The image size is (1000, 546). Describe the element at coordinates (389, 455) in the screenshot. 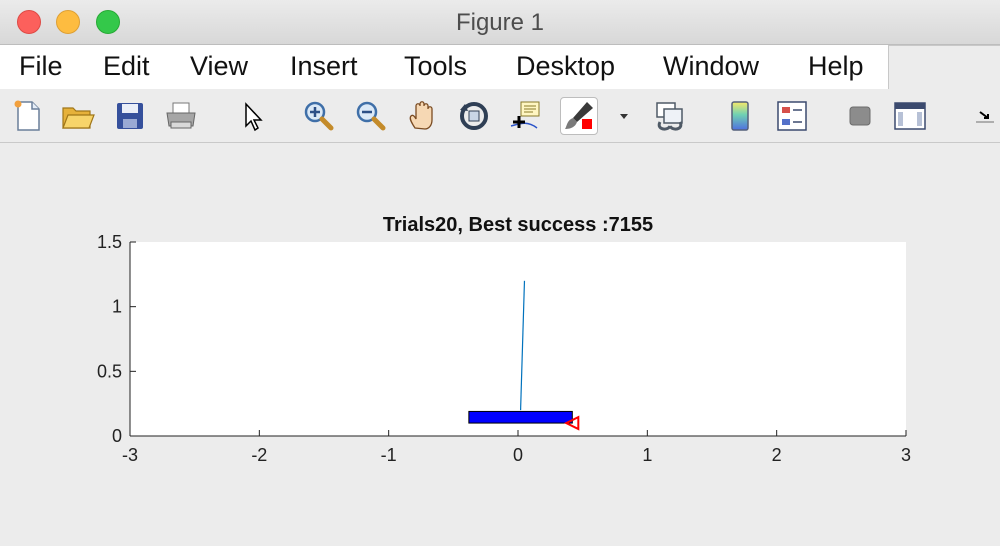

I see `x-tick-label: -1` at that location.